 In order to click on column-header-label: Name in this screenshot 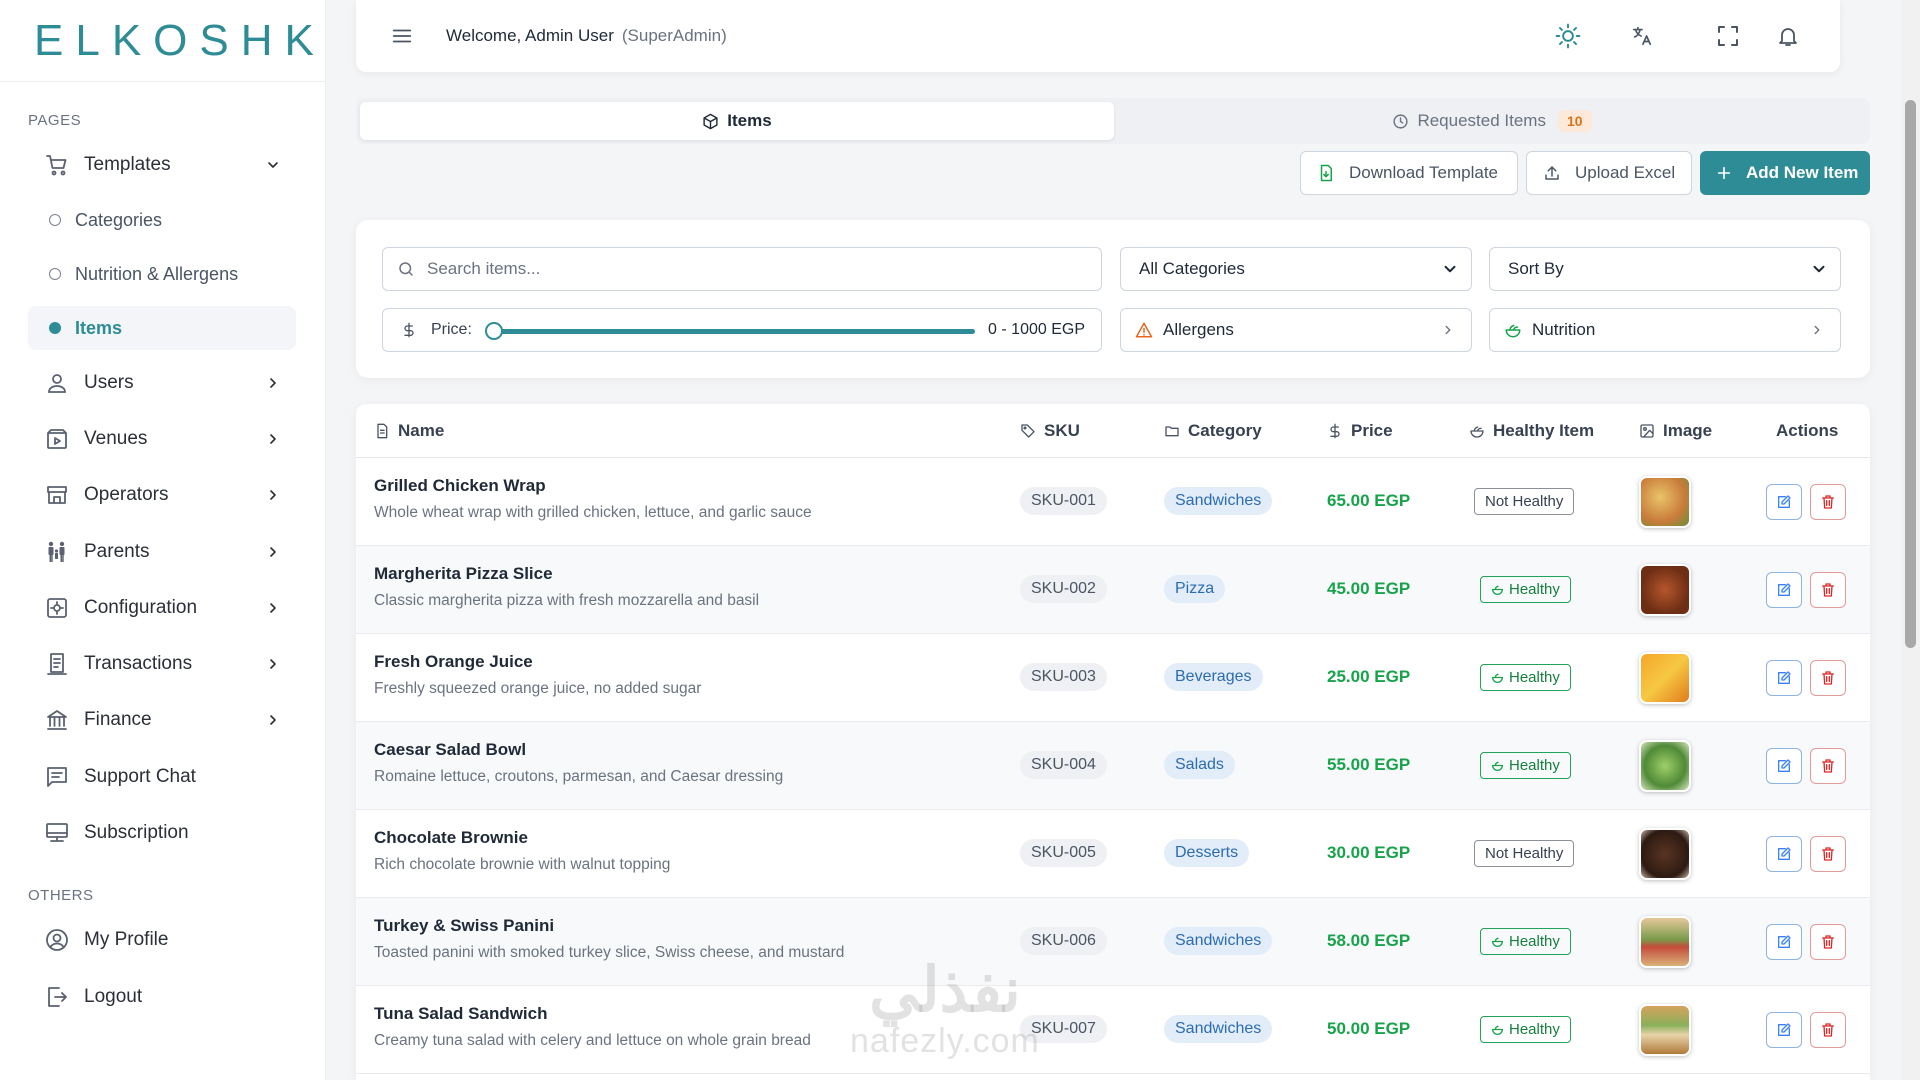, I will do `click(421, 430)`.